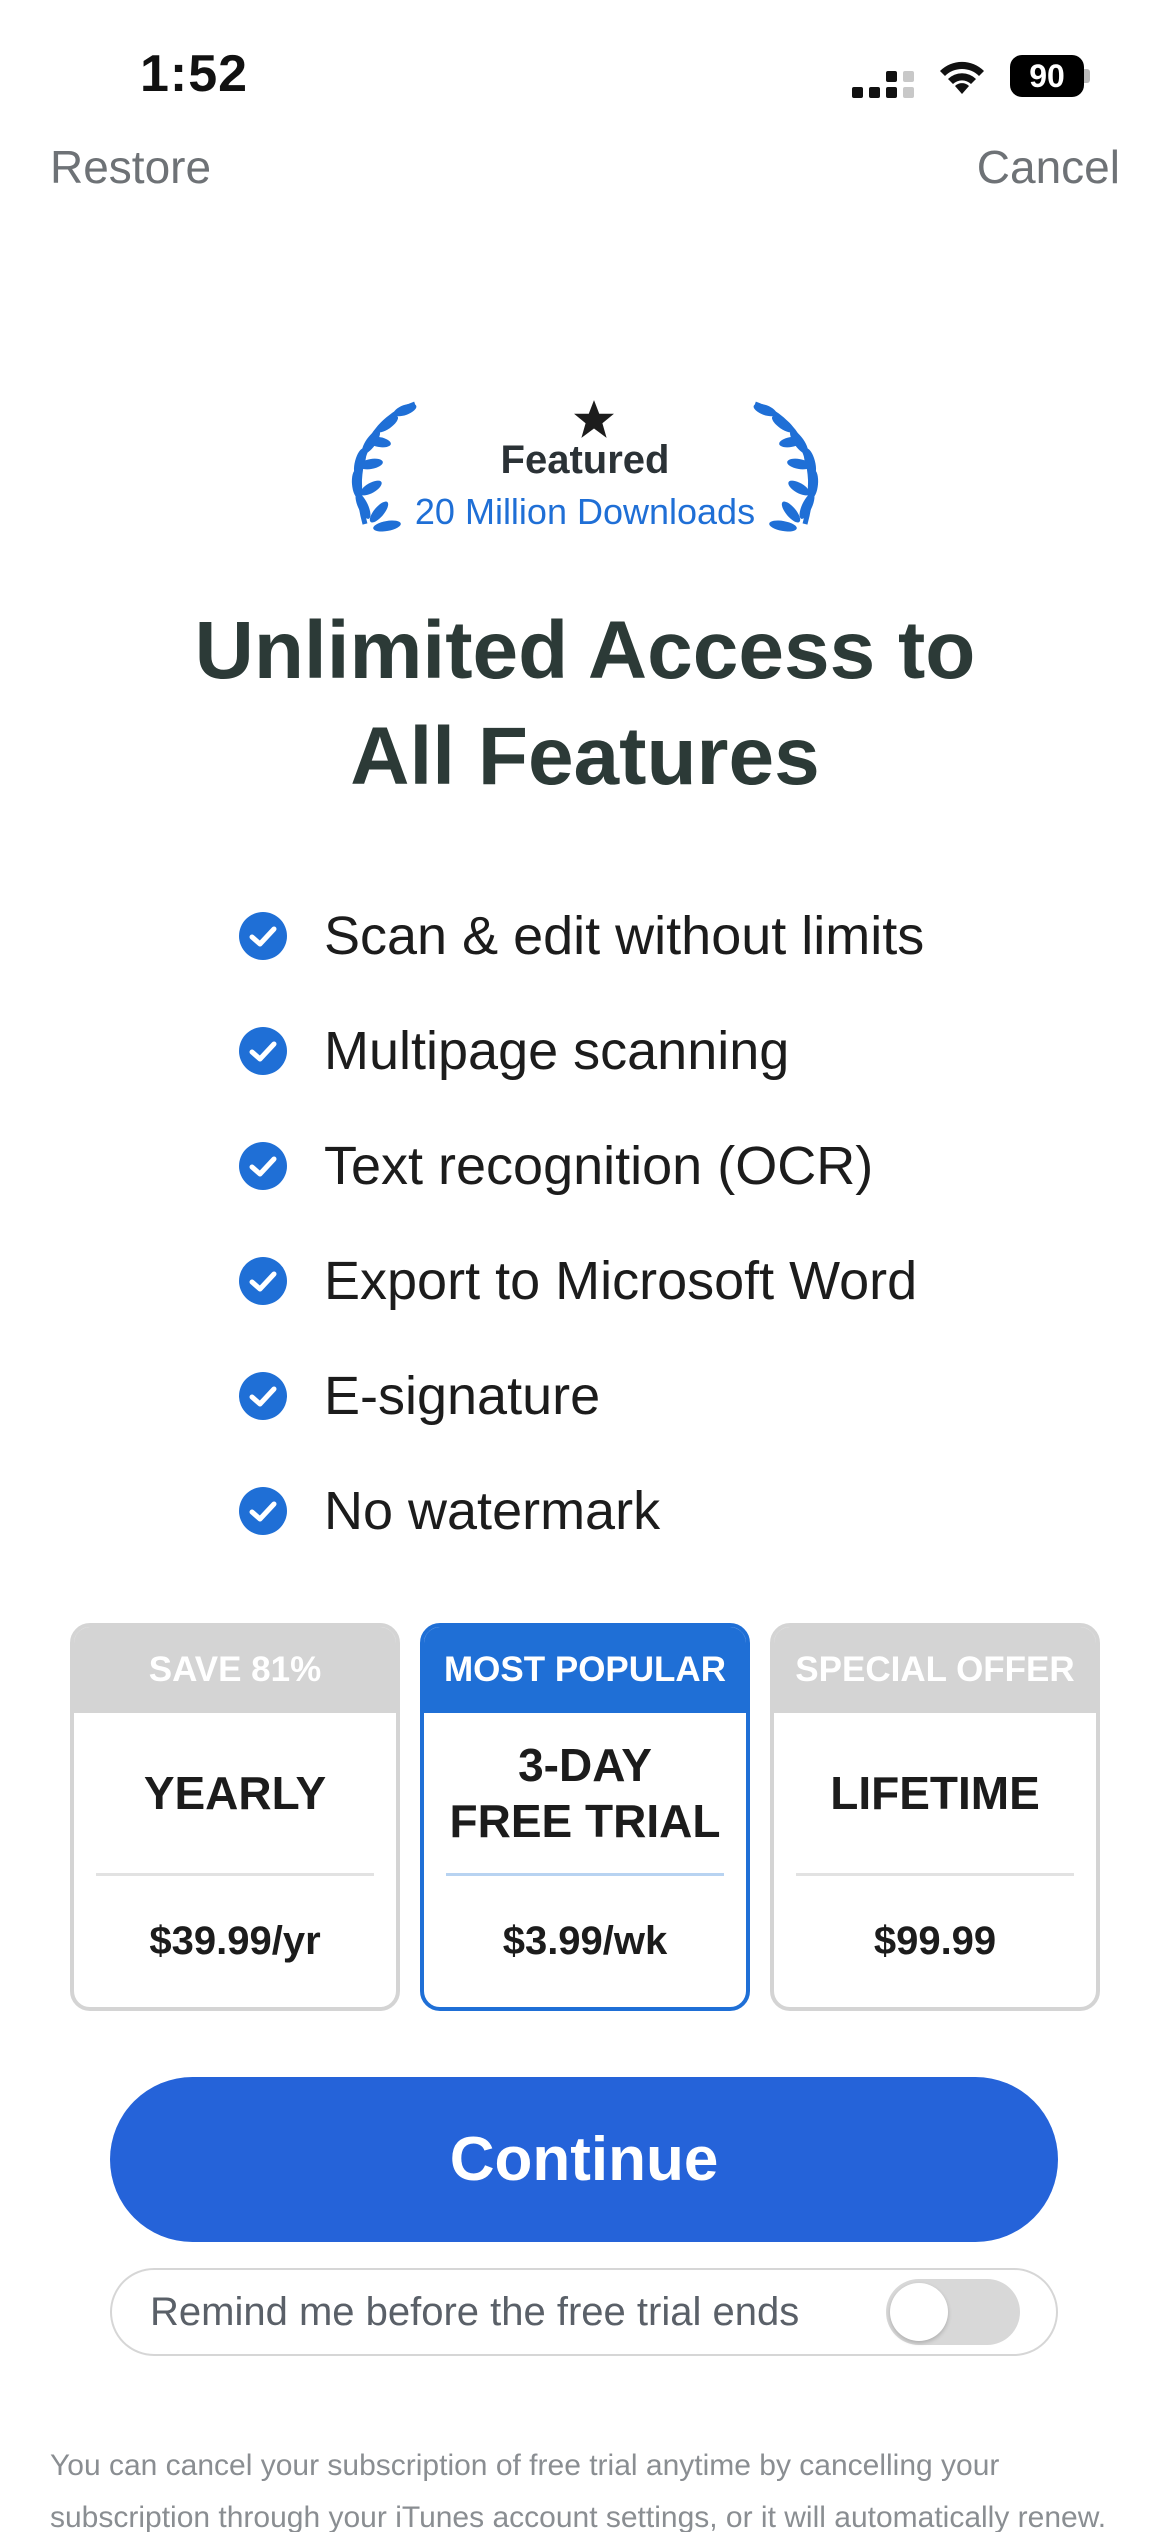 This screenshot has height=2532, width=1170. What do you see at coordinates (585, 1793) in the screenshot?
I see `plan-name: 3-DAY FREE TRIAL` at bounding box center [585, 1793].